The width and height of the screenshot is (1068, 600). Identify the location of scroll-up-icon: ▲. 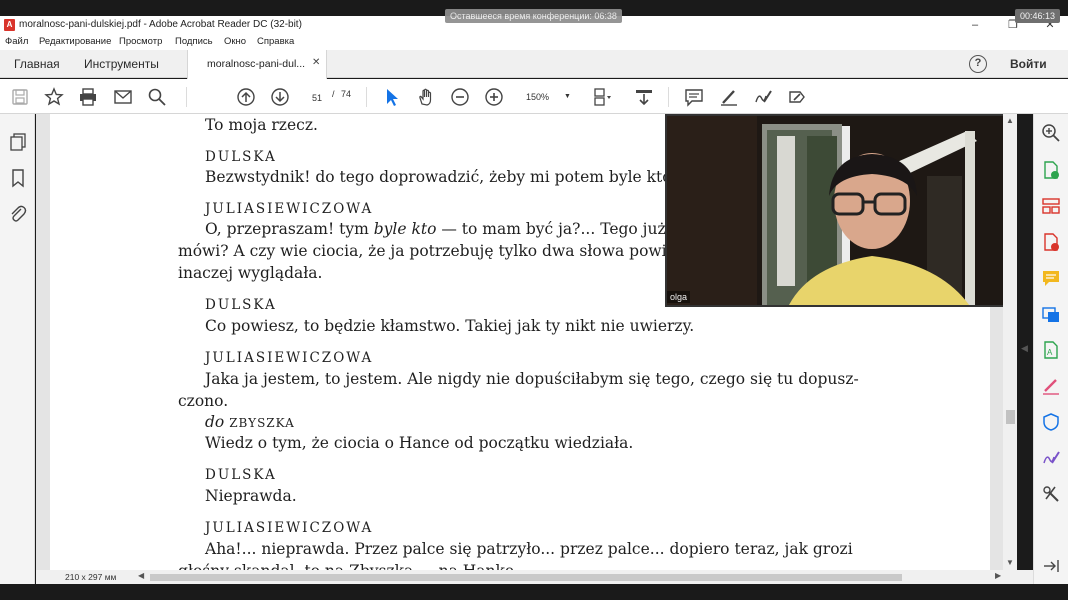
(1010, 120).